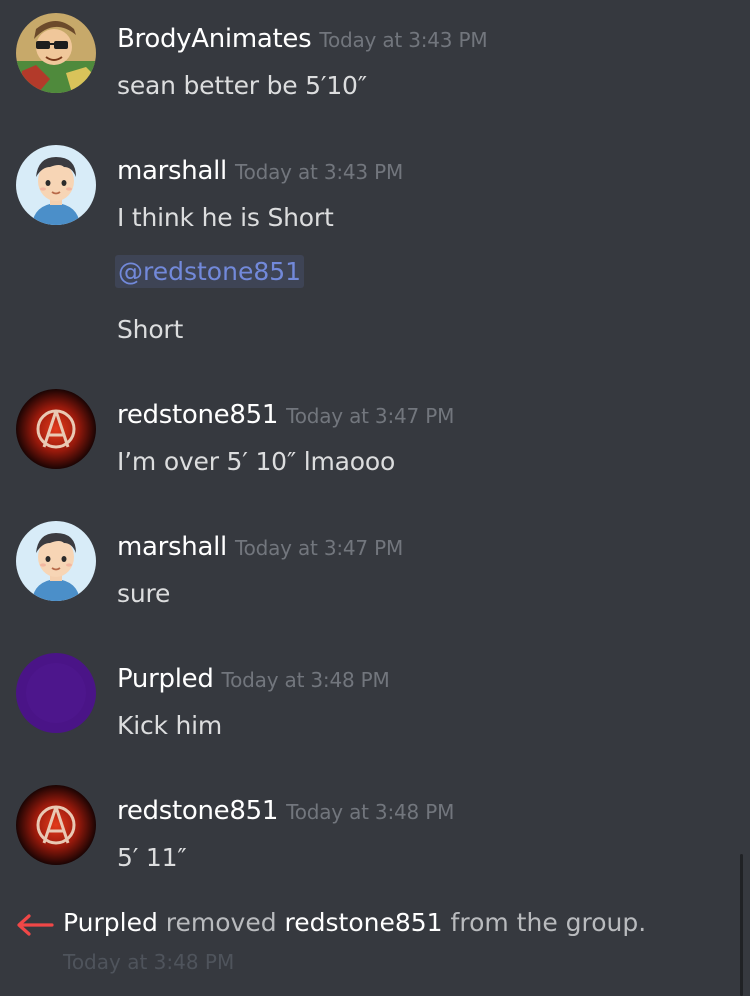 This screenshot has width=750, height=996. Describe the element at coordinates (256, 461) in the screenshot. I see `message-text: I’m over 5′ 10″ lmaooo` at that location.